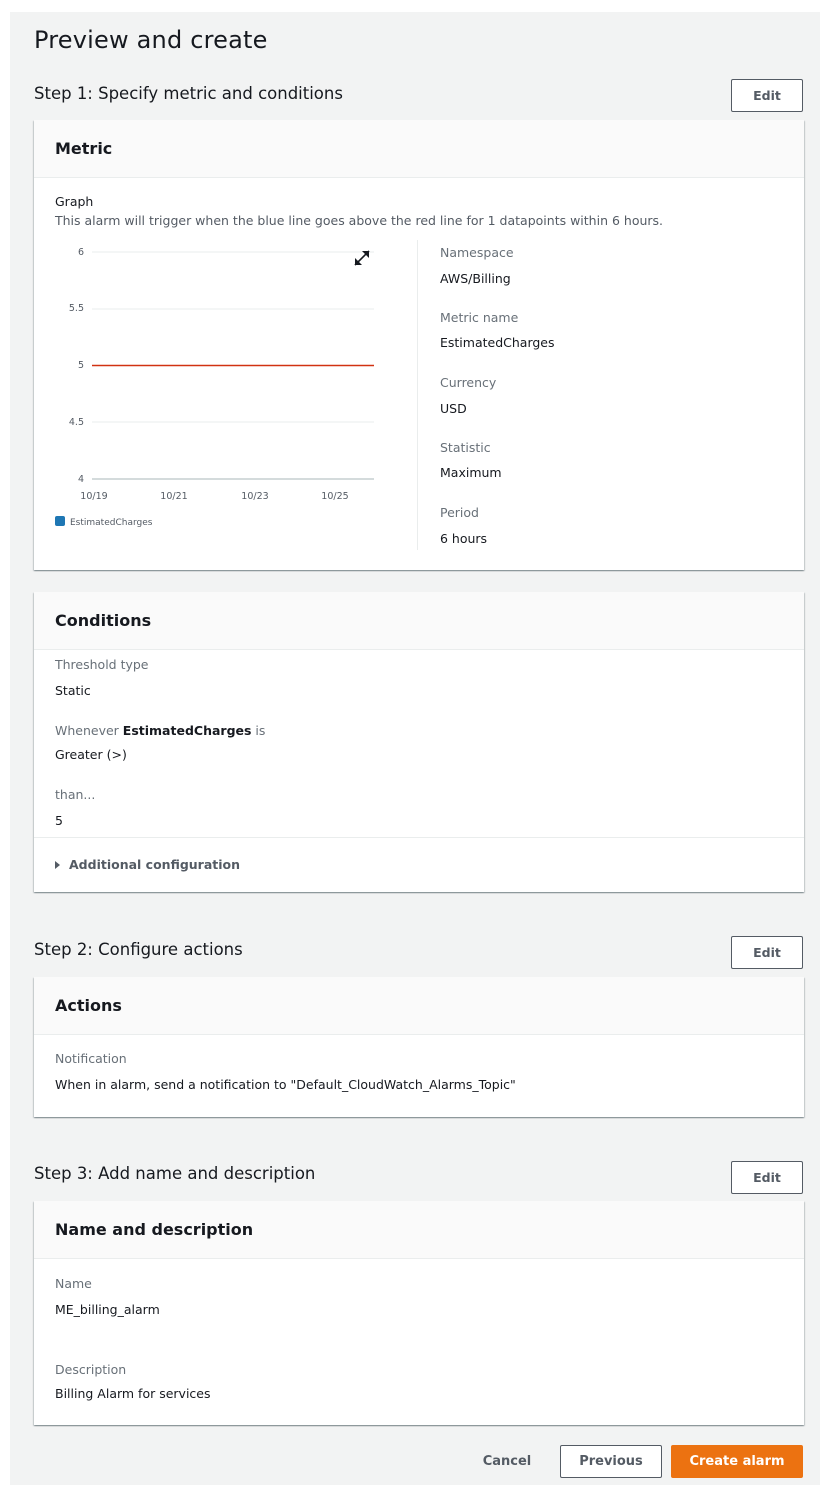 Image resolution: width=820 pixels, height=1485 pixels. Describe the element at coordinates (111, 523) in the screenshot. I see `legend-label: EstimatedCharges` at that location.